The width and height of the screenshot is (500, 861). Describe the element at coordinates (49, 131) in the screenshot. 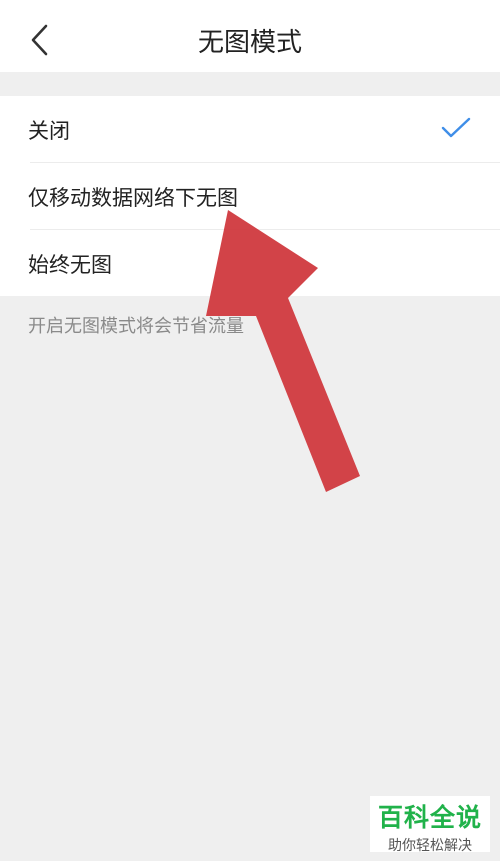

I see `option-label: 关闭` at that location.